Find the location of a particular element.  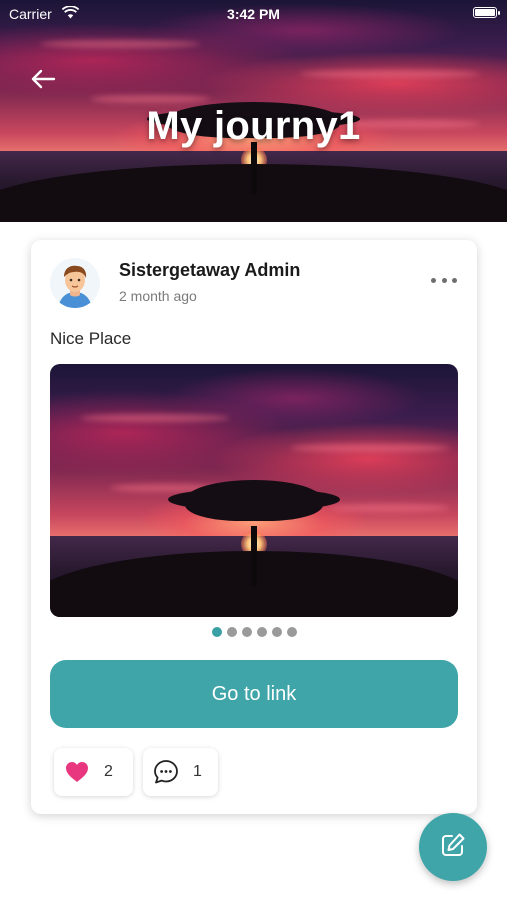

post-text: Nice Place is located at coordinates (91, 338).